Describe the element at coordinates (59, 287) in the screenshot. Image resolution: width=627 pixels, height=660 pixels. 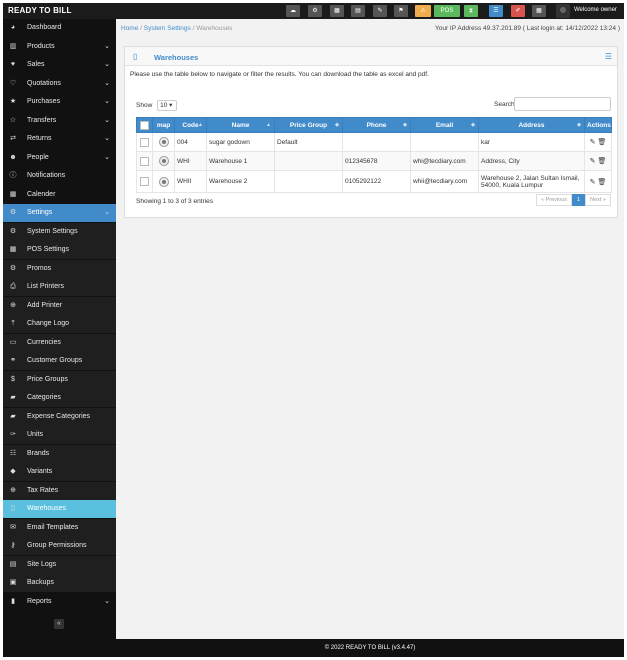
I see `sidebar-item-list-printers: ⎙ List Printers` at that location.